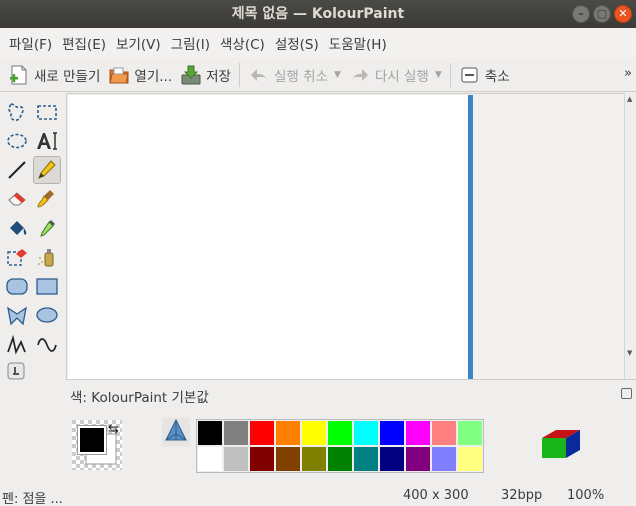 This screenshot has width=636, height=506. Describe the element at coordinates (17, 344) in the screenshot. I see `polyline-tool` at that location.